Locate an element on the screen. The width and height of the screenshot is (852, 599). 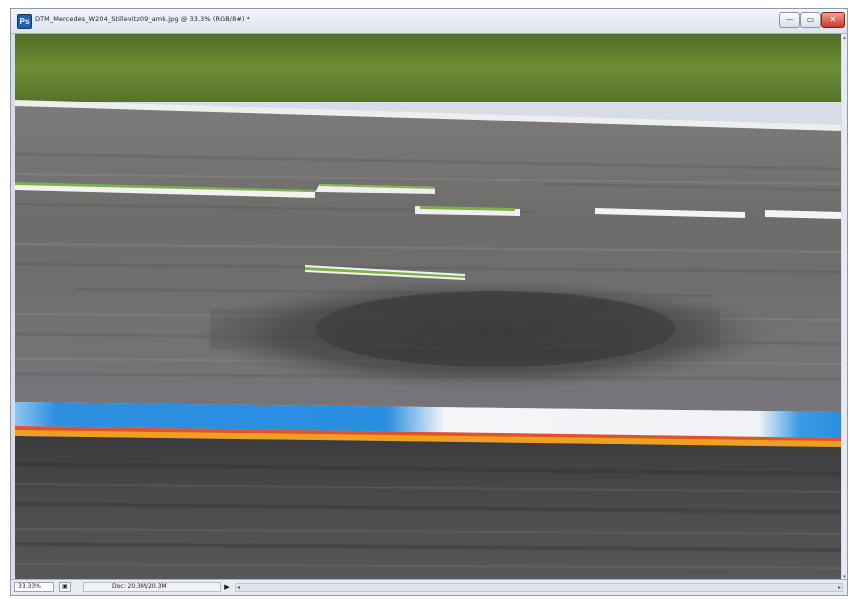
vertical-scrollbar: ▴ ▾ is located at coordinates (844, 307).